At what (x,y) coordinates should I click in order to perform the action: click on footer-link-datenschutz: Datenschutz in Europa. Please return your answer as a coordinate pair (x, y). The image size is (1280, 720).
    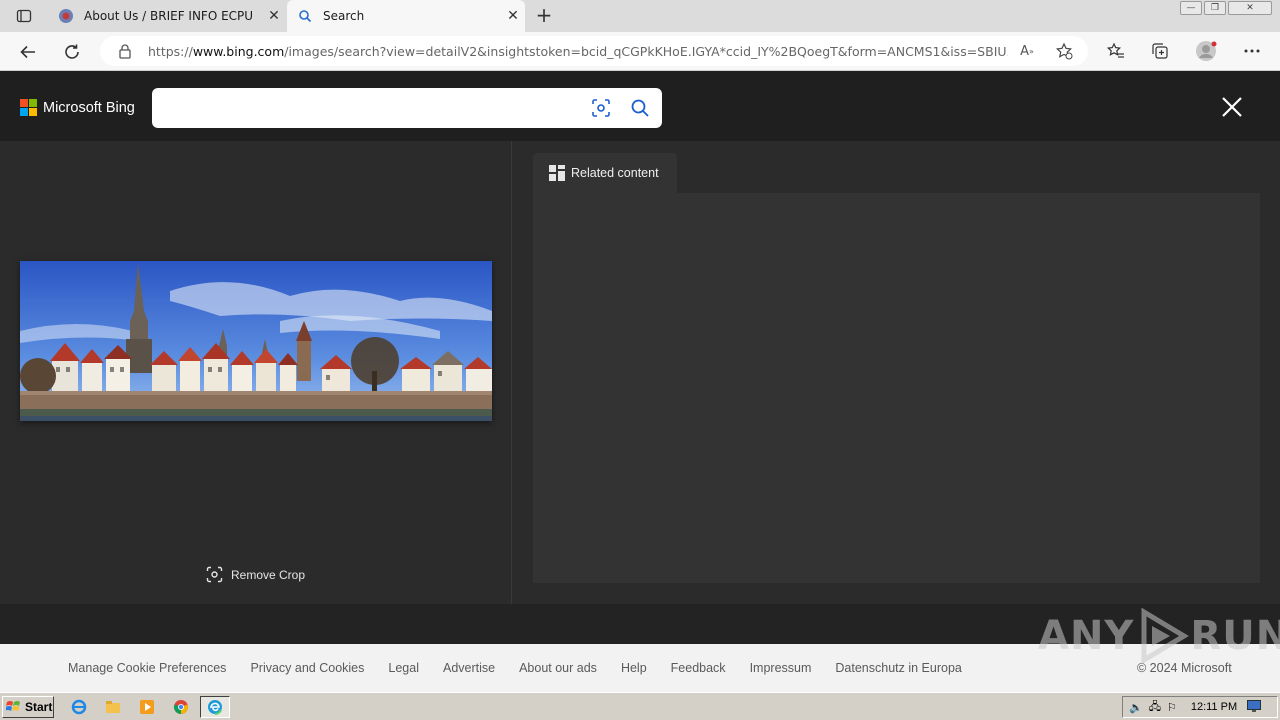
    Looking at the image, I should click on (898, 668).